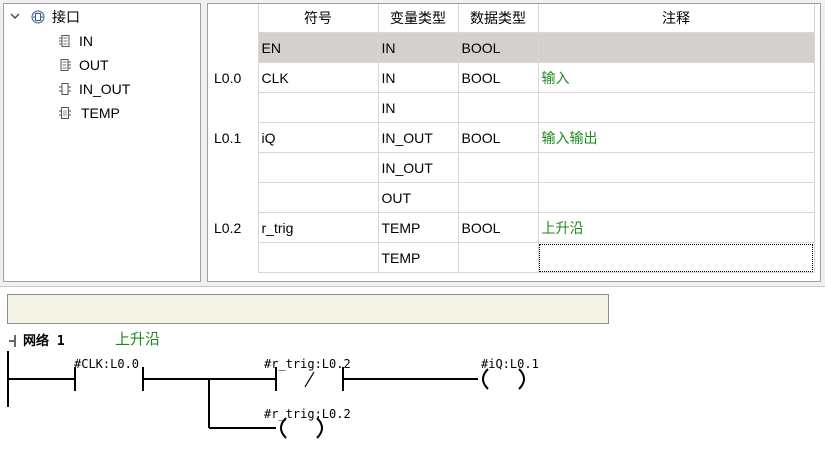  Describe the element at coordinates (676, 18) in the screenshot. I see `comment-column-header: 注释` at that location.